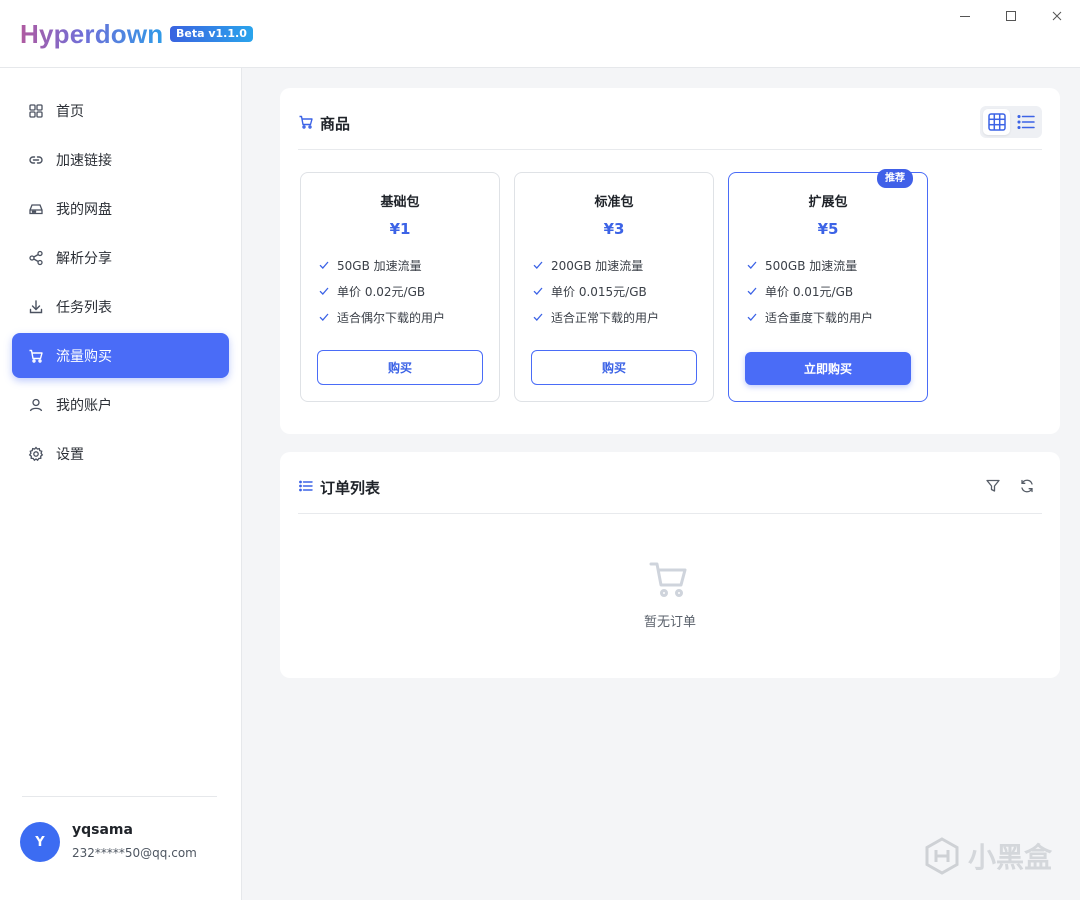  What do you see at coordinates (614, 202) in the screenshot?
I see `product-name: 标准包` at bounding box center [614, 202].